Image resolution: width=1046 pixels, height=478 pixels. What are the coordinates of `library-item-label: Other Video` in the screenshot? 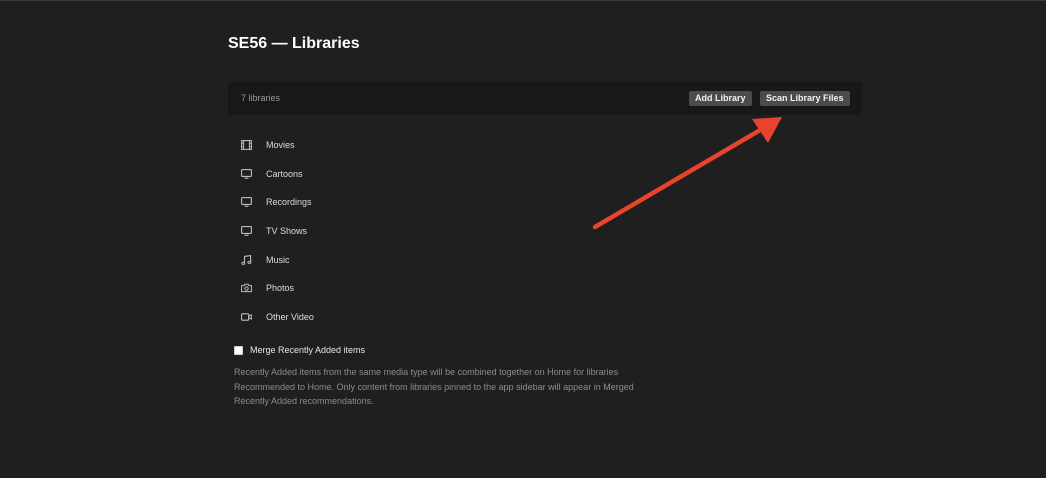 It's located at (290, 316).